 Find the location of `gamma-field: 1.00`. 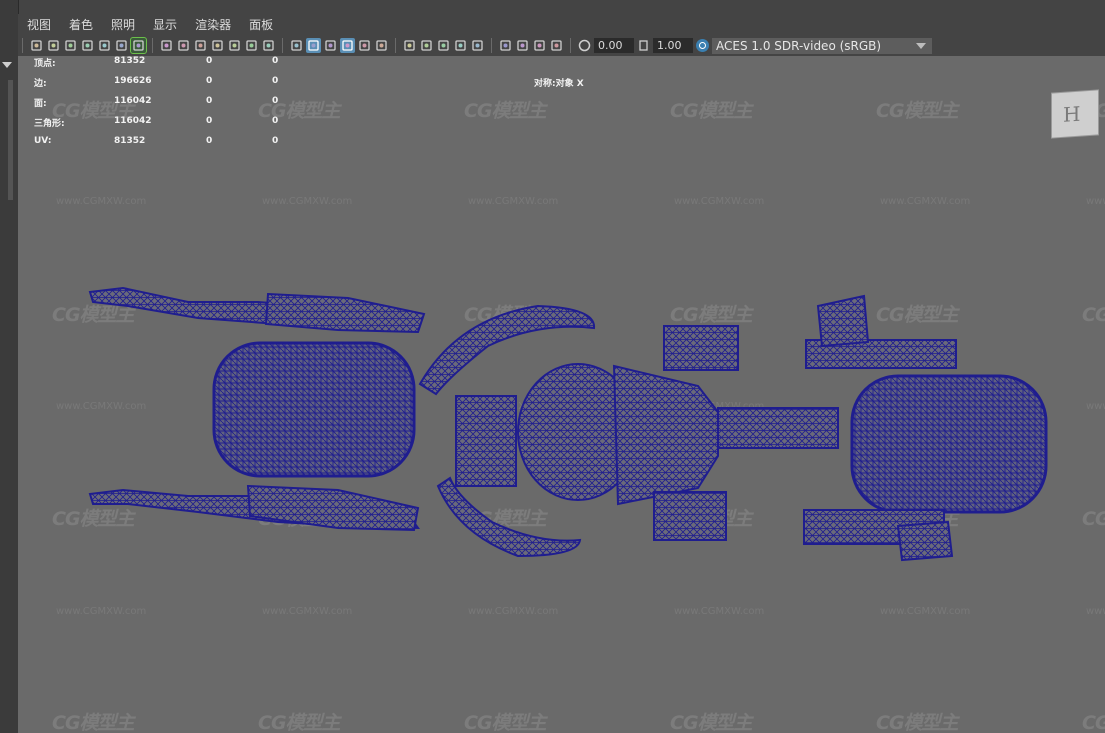

gamma-field: 1.00 is located at coordinates (673, 45).